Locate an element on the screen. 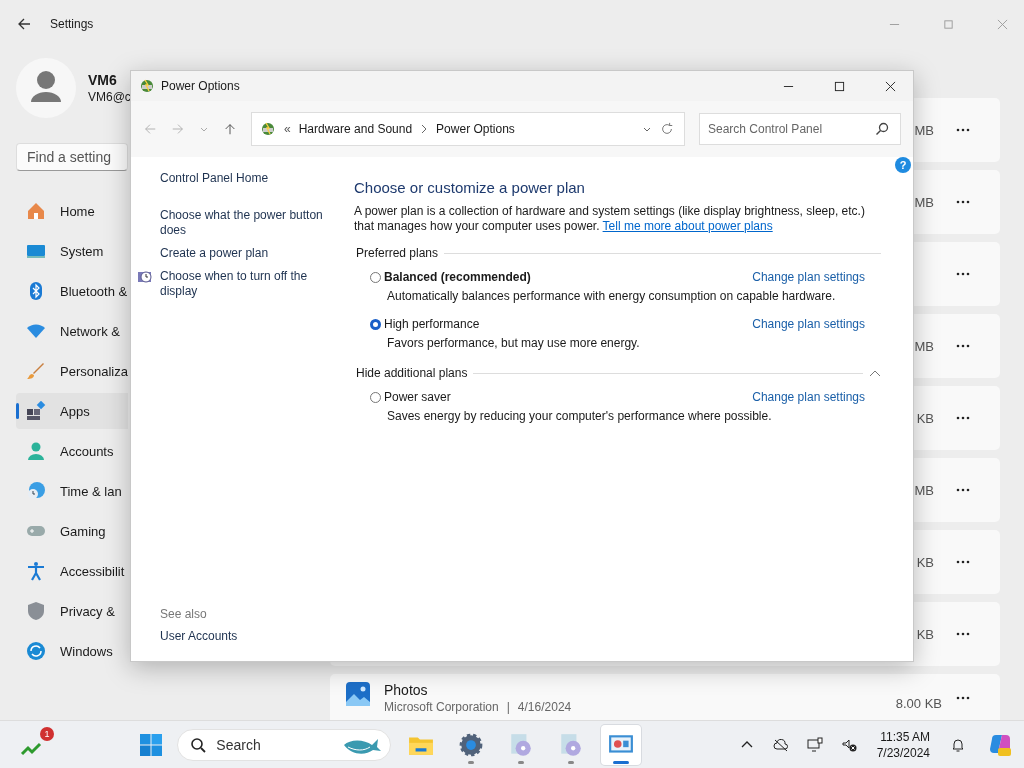 This screenshot has height=768, width=1024. taskbar-search: Search is located at coordinates (284, 744).